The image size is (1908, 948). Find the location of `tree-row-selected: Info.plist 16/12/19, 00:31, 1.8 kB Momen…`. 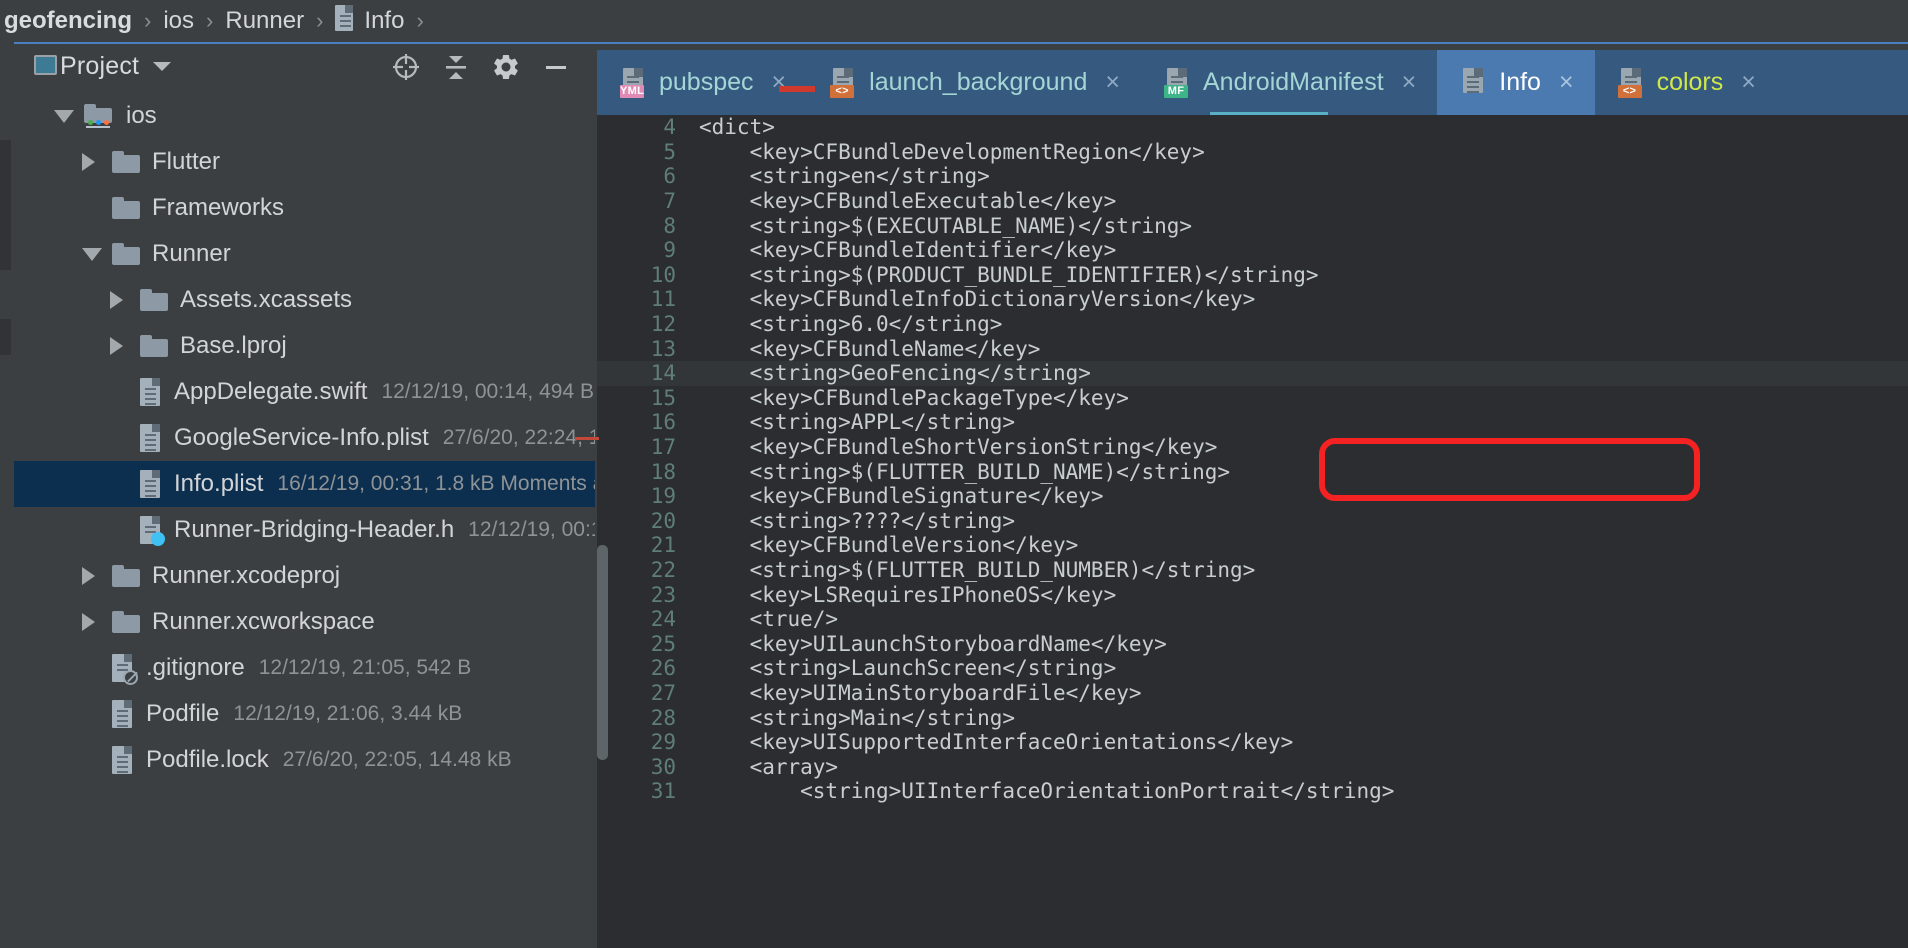

tree-row-selected: Info.plist 16/12/19, 00:31, 1.8 kB Momen… is located at coordinates (304, 484).